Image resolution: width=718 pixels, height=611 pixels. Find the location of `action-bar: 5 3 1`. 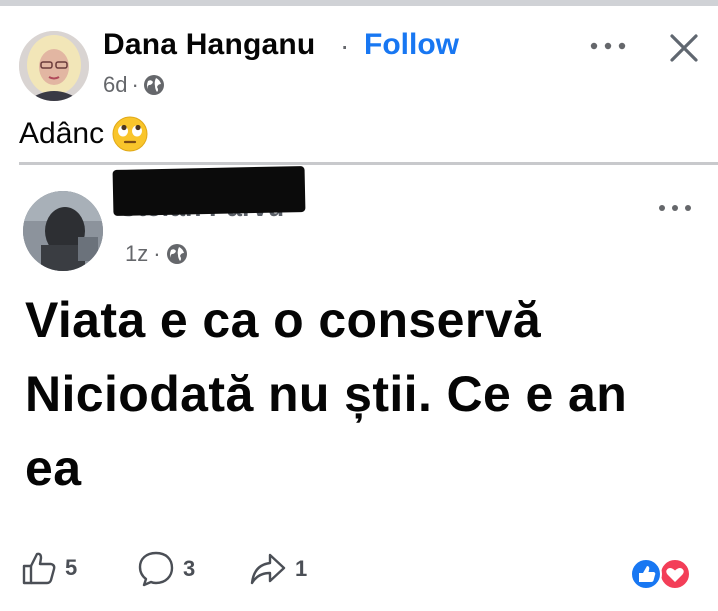

action-bar: 5 3 1 is located at coordinates (368, 572).